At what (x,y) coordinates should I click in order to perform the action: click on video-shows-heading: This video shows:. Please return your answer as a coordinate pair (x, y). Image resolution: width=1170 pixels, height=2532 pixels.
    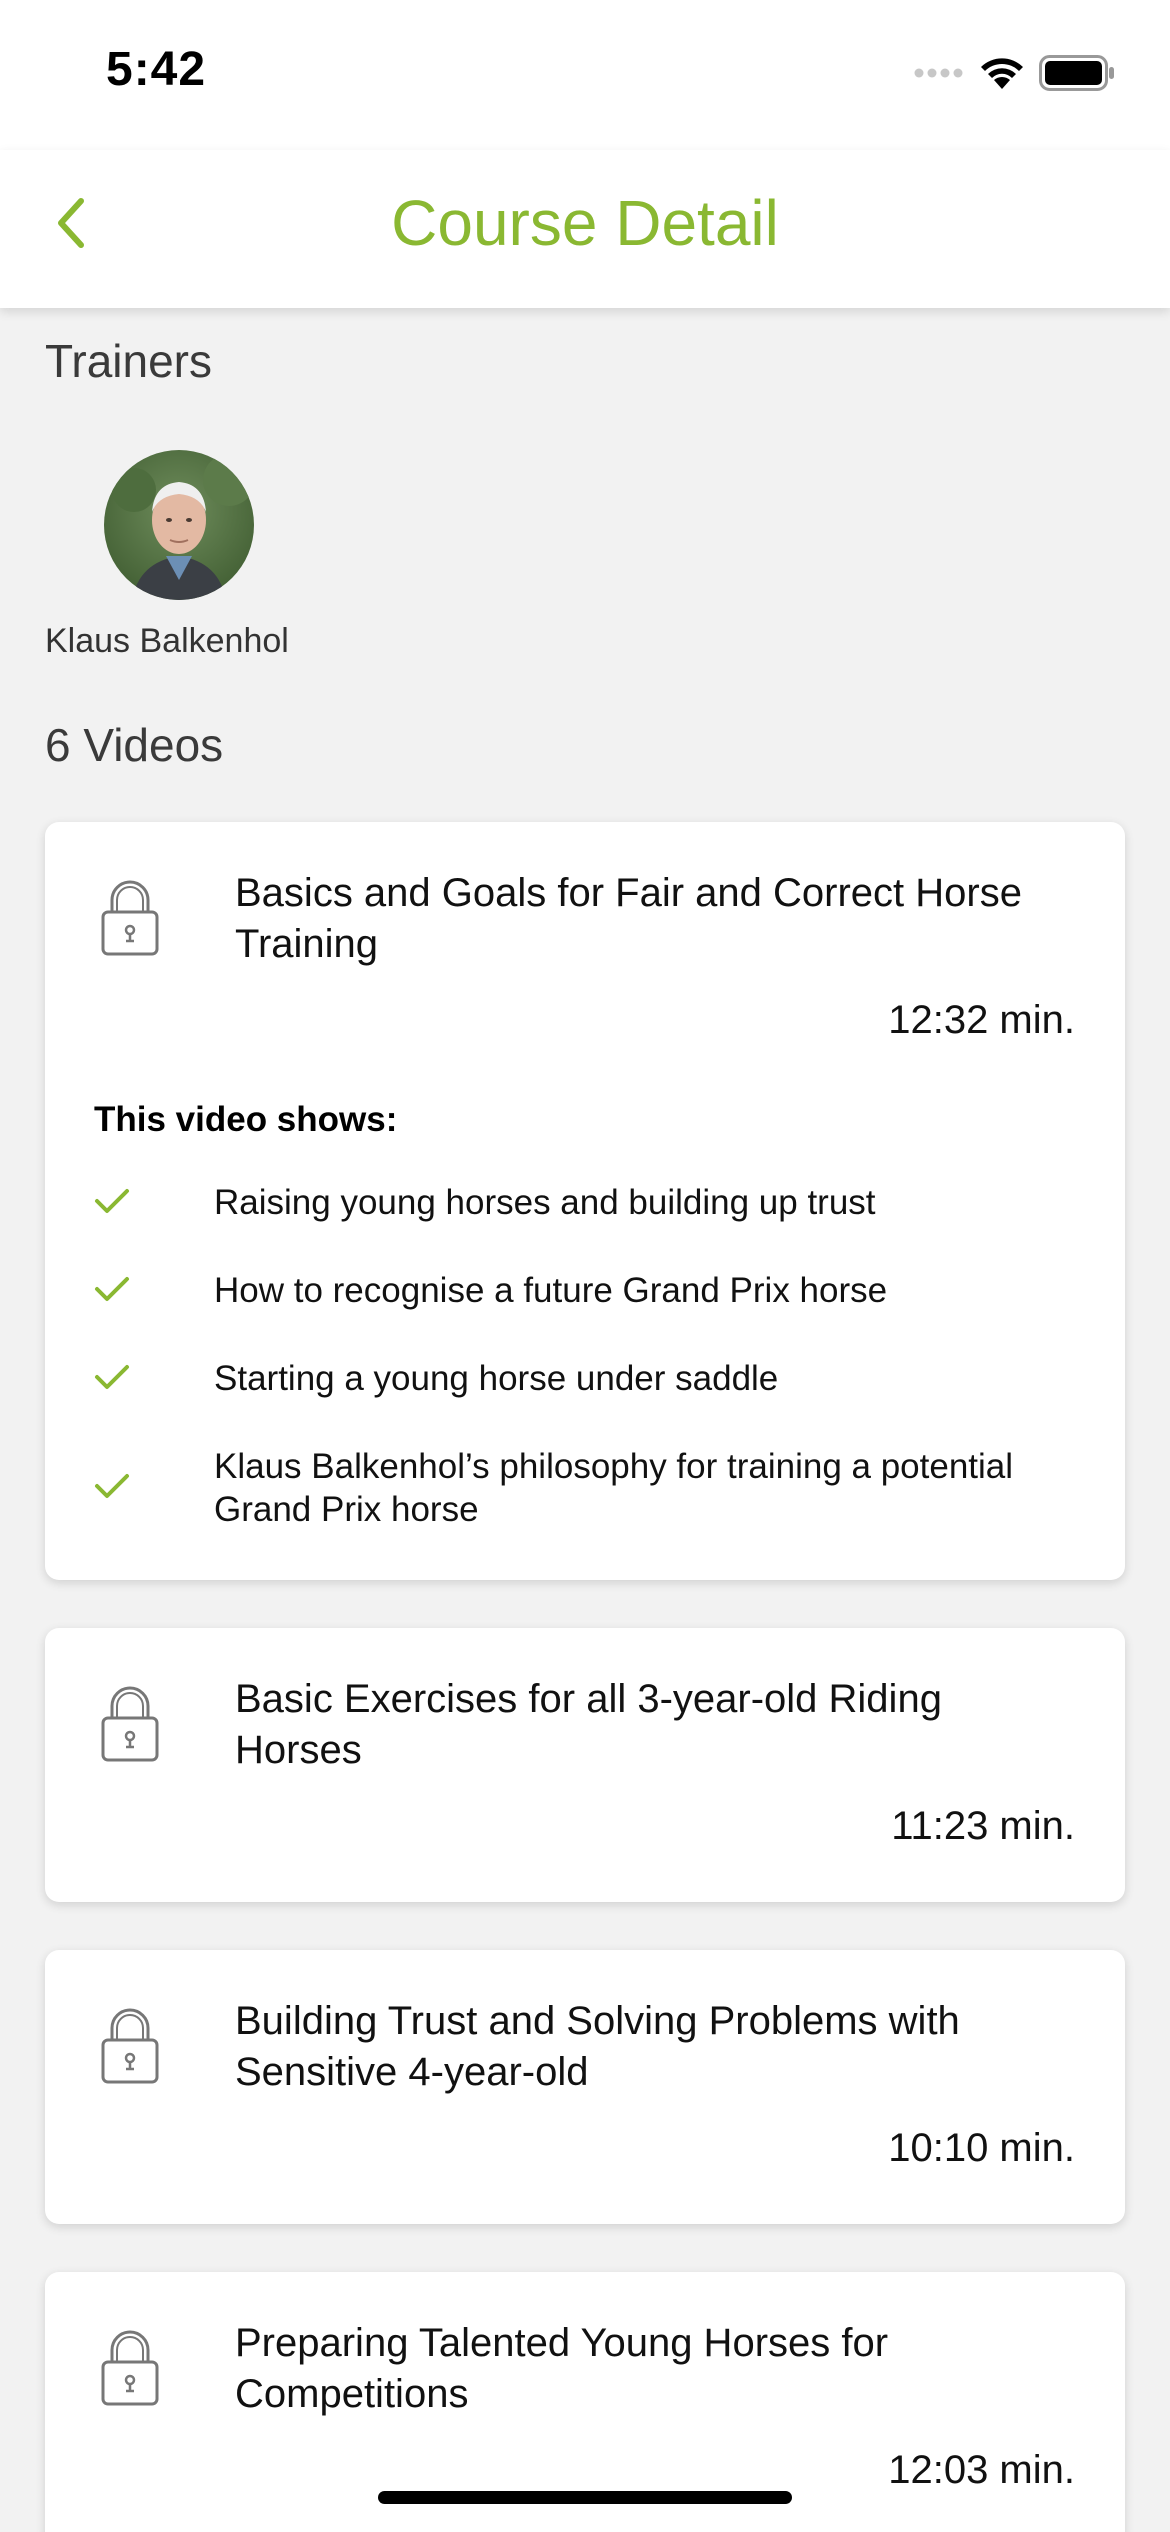
    Looking at the image, I should click on (246, 1119).